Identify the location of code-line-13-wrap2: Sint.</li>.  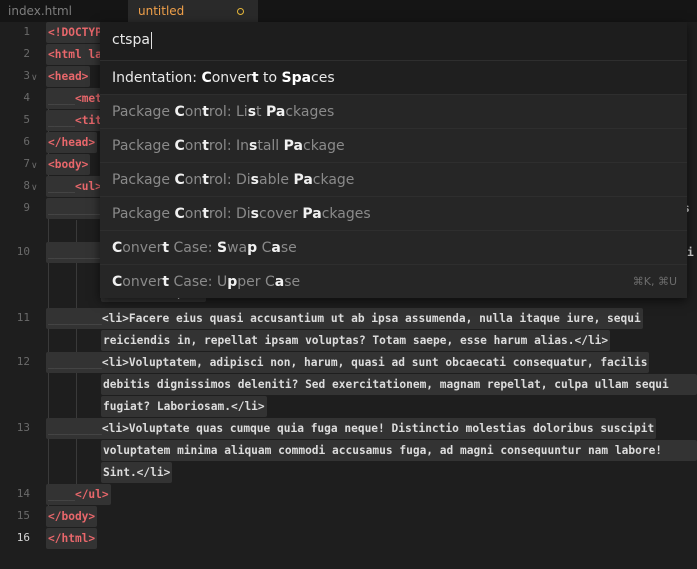
(137, 472).